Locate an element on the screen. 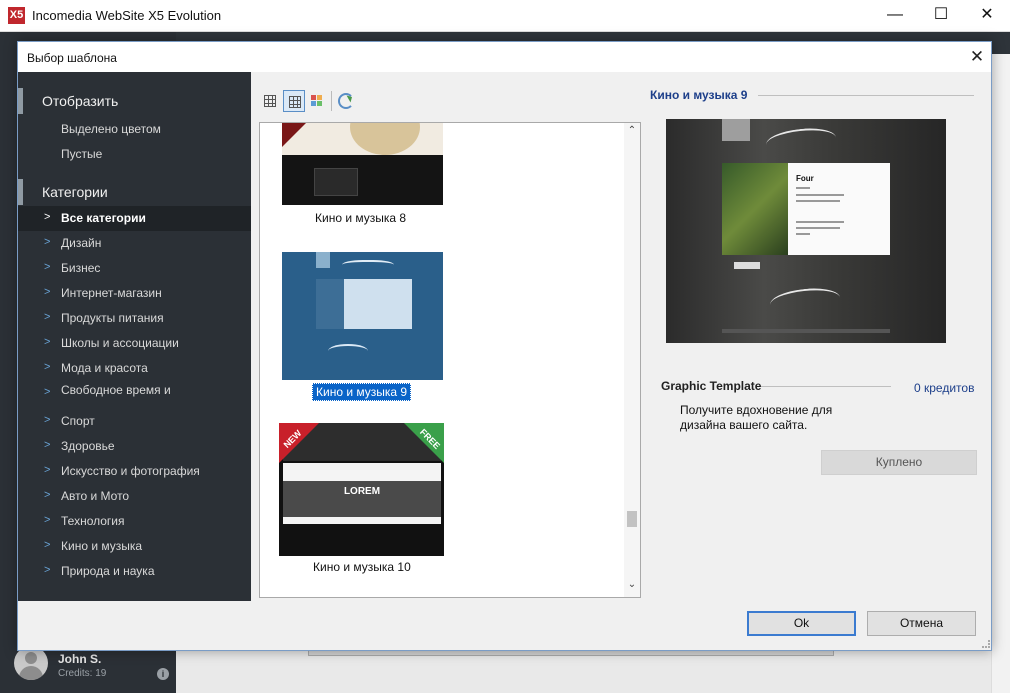  preview-card-heading: Four is located at coordinates (805, 178).